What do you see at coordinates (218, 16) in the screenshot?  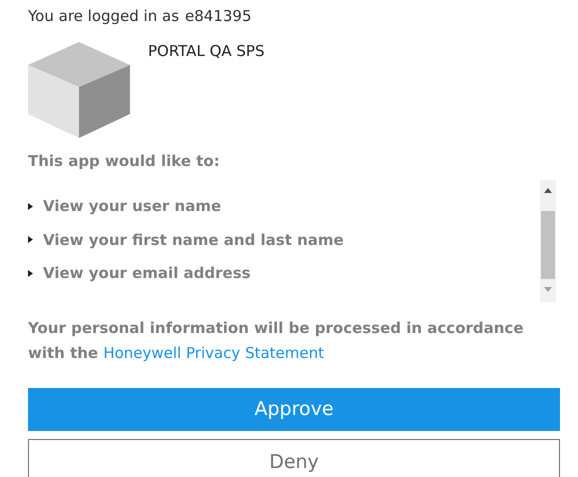 I see `username: e841395` at bounding box center [218, 16].